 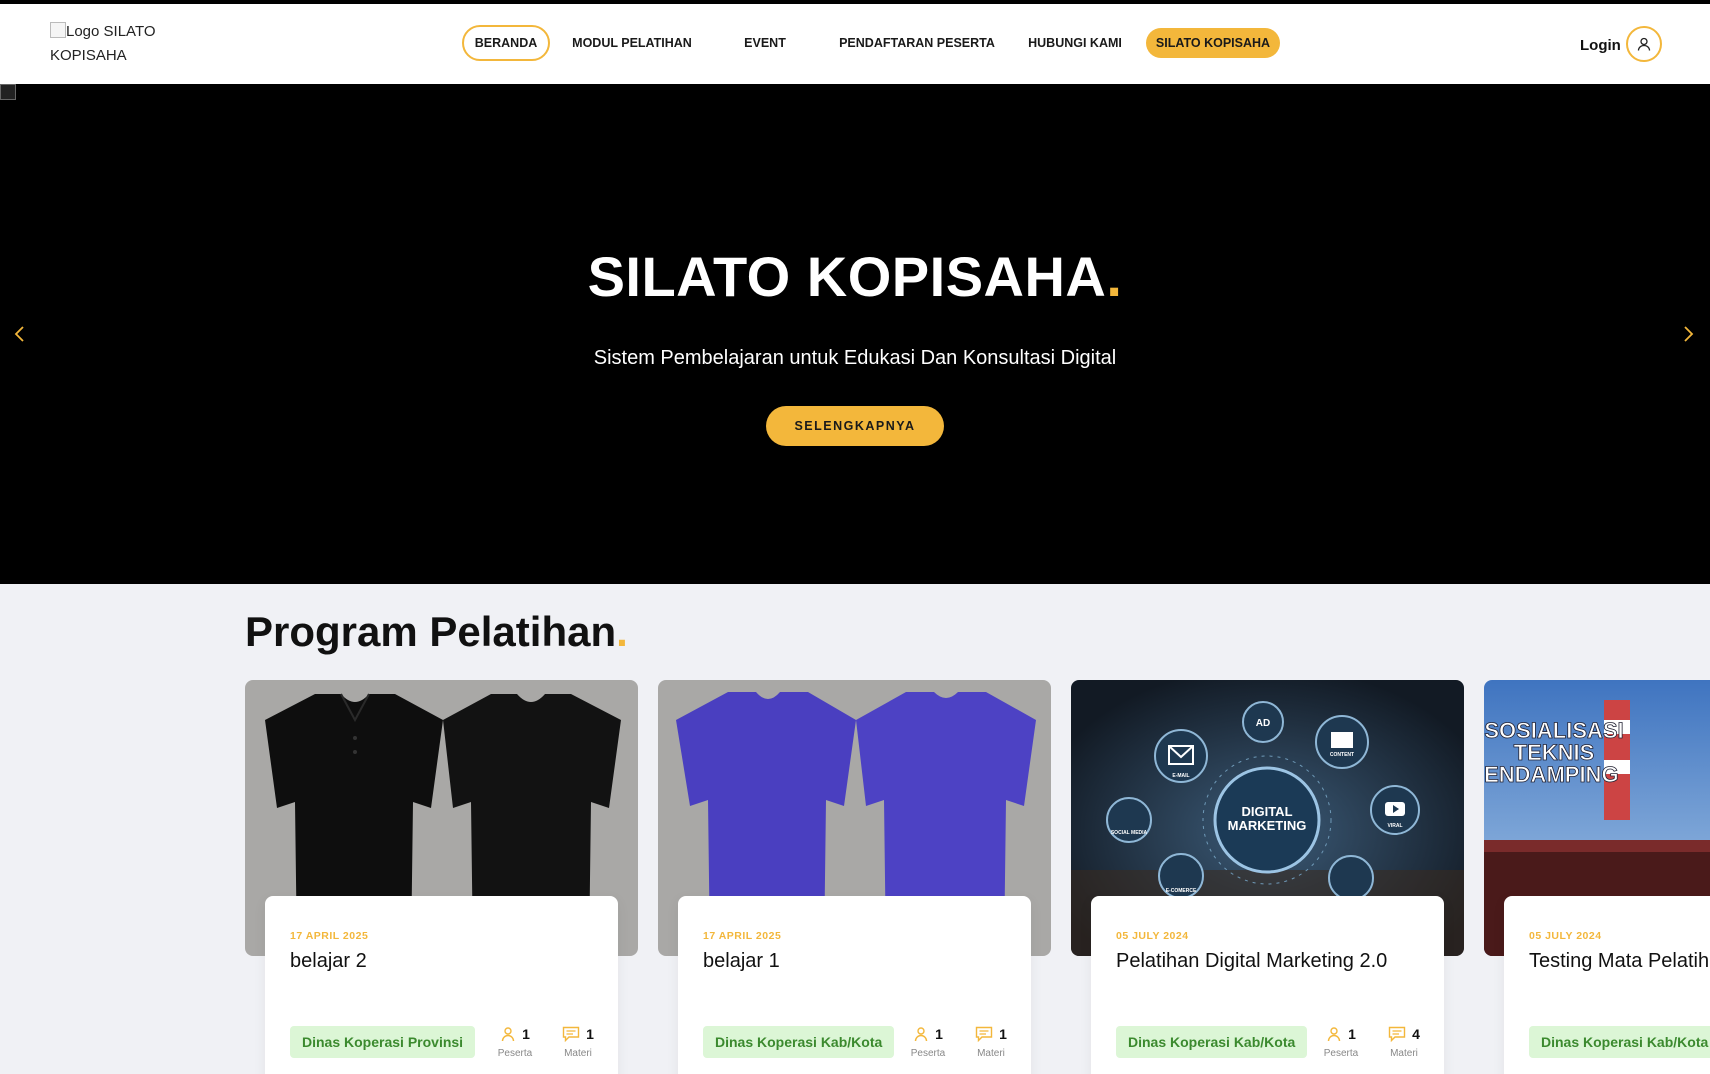 I want to click on nav-silato-kopisaha: SILATO KOPISAHA, so click(x=1213, y=43).